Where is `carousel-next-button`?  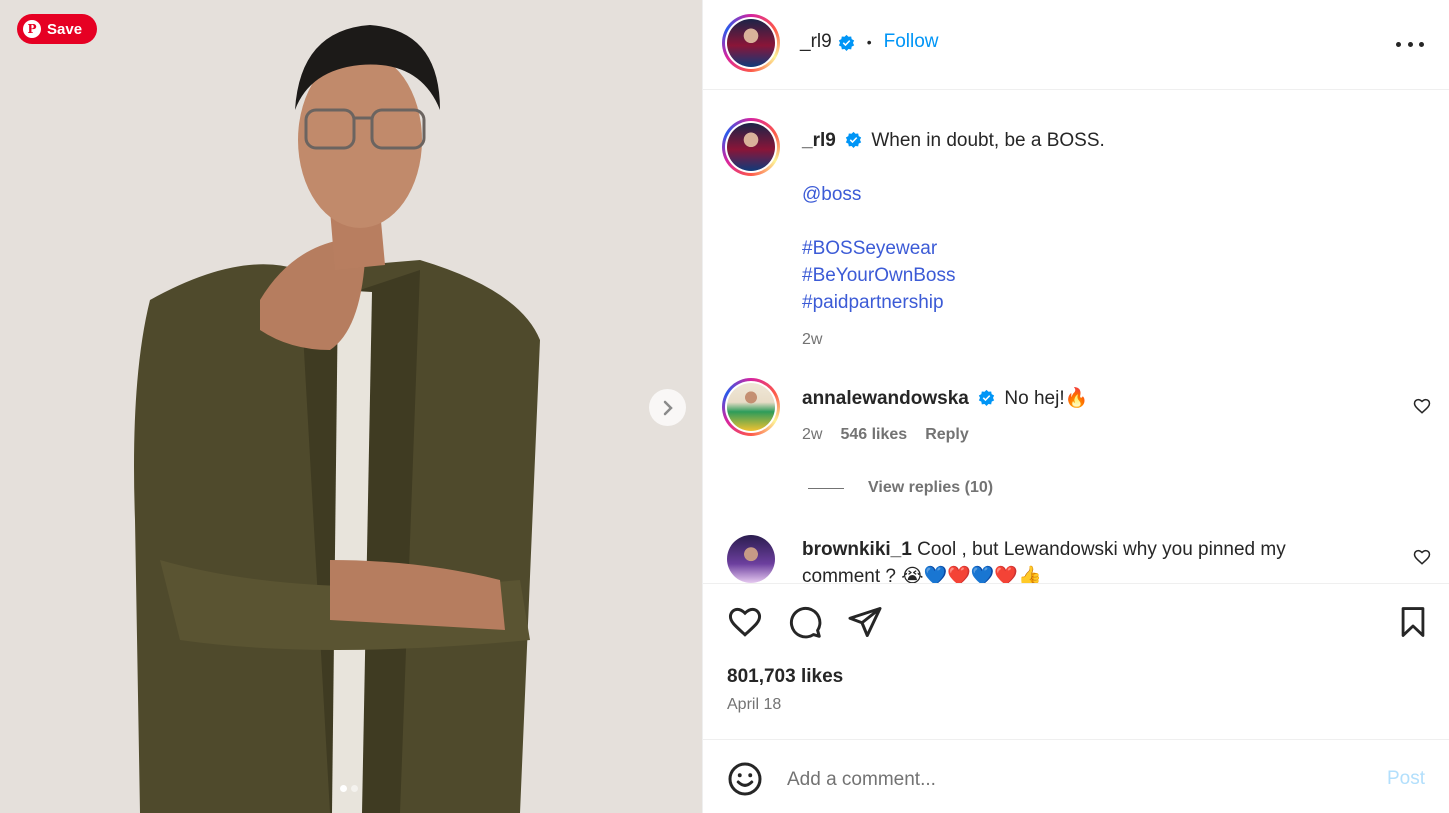 carousel-next-button is located at coordinates (667, 407).